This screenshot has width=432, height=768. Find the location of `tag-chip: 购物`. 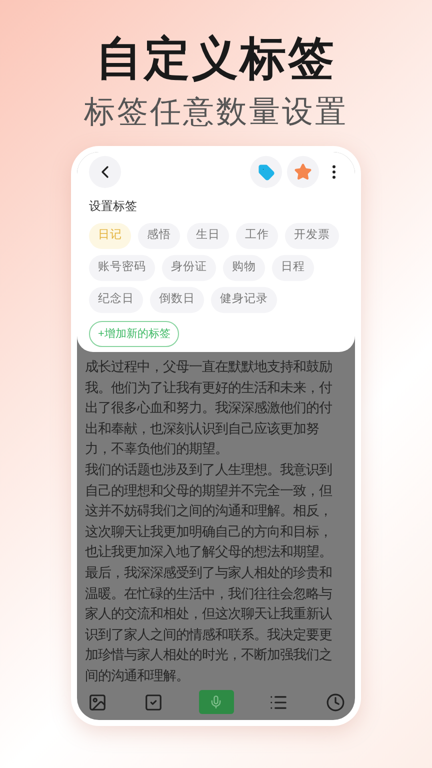

tag-chip: 购物 is located at coordinates (244, 268).